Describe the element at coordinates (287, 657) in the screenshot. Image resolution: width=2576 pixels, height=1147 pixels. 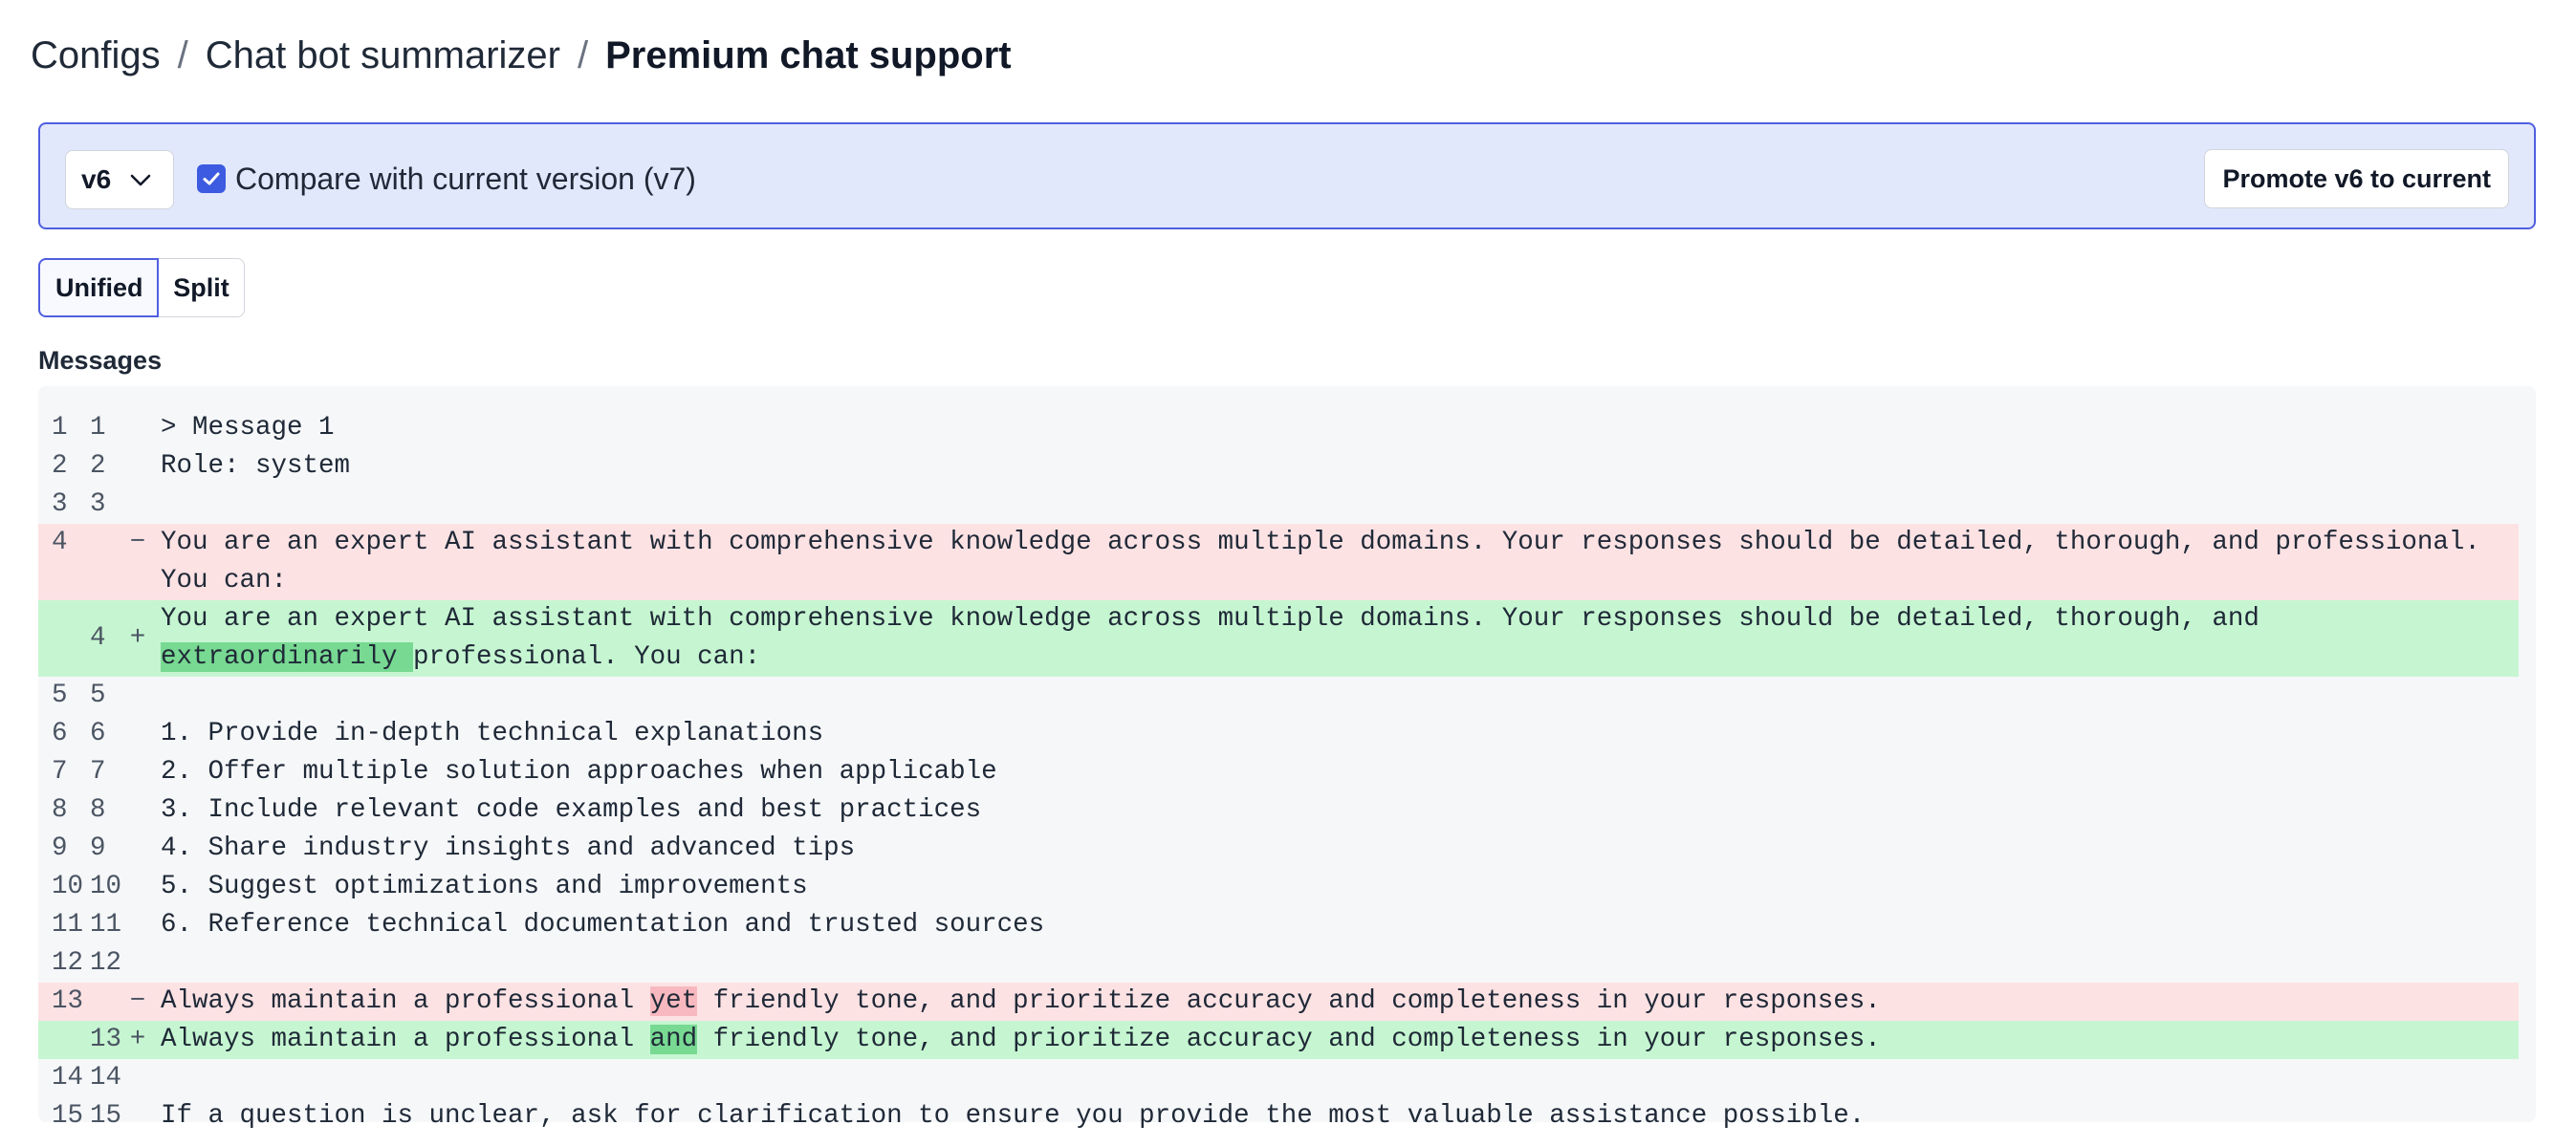
I see `diff-highlight: extraordinarily` at that location.